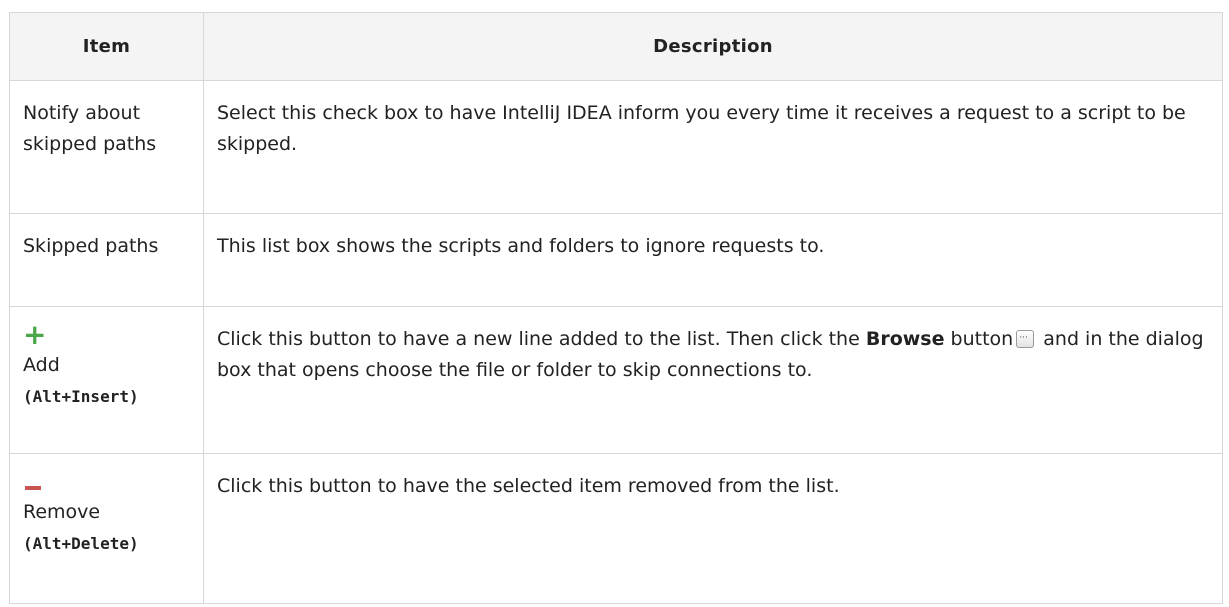  I want to click on browse-icon: ···, so click(1025, 339).